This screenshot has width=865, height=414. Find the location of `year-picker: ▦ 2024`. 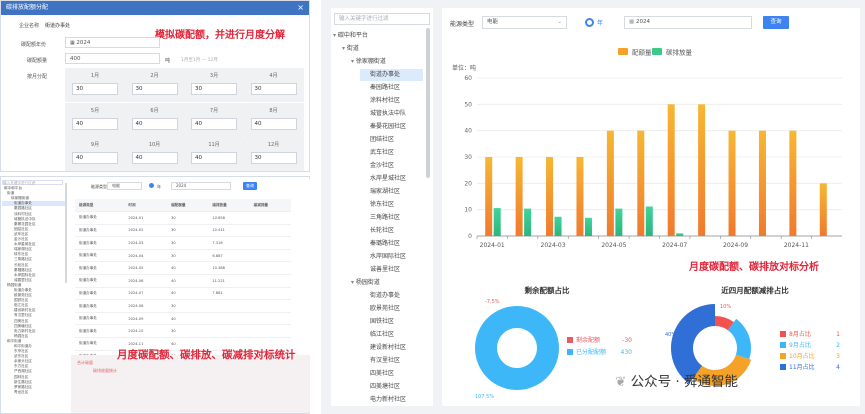

year-picker: ▦ 2024 is located at coordinates (112, 42).